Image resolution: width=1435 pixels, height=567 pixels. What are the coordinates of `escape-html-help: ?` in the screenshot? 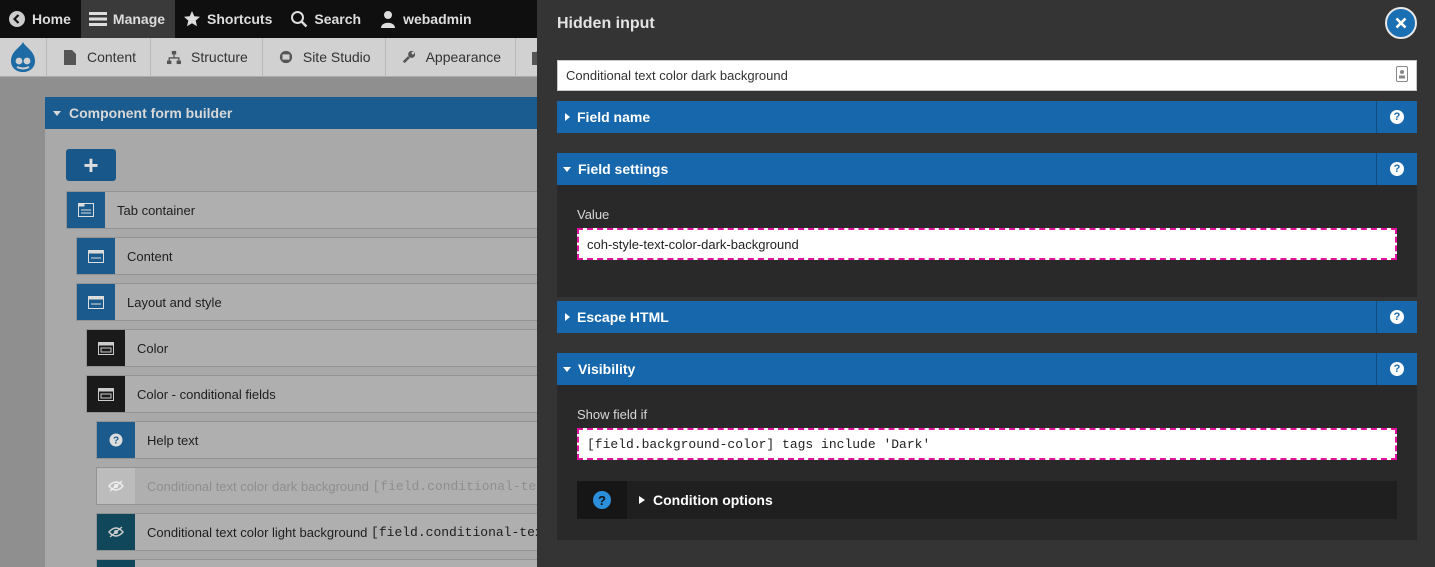 It's located at (1396, 317).